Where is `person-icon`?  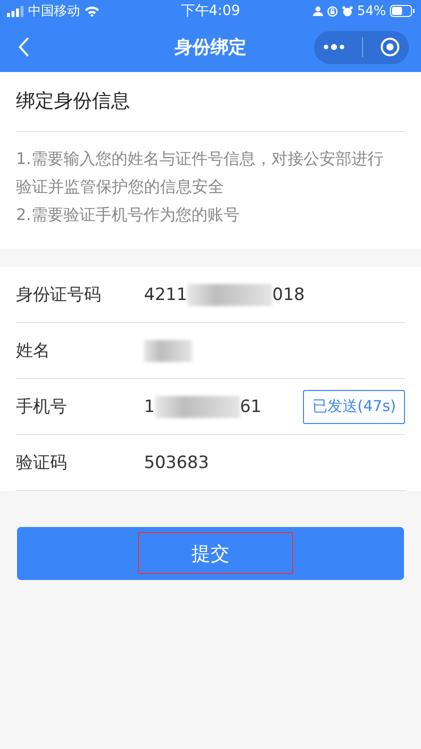 person-icon is located at coordinates (318, 11).